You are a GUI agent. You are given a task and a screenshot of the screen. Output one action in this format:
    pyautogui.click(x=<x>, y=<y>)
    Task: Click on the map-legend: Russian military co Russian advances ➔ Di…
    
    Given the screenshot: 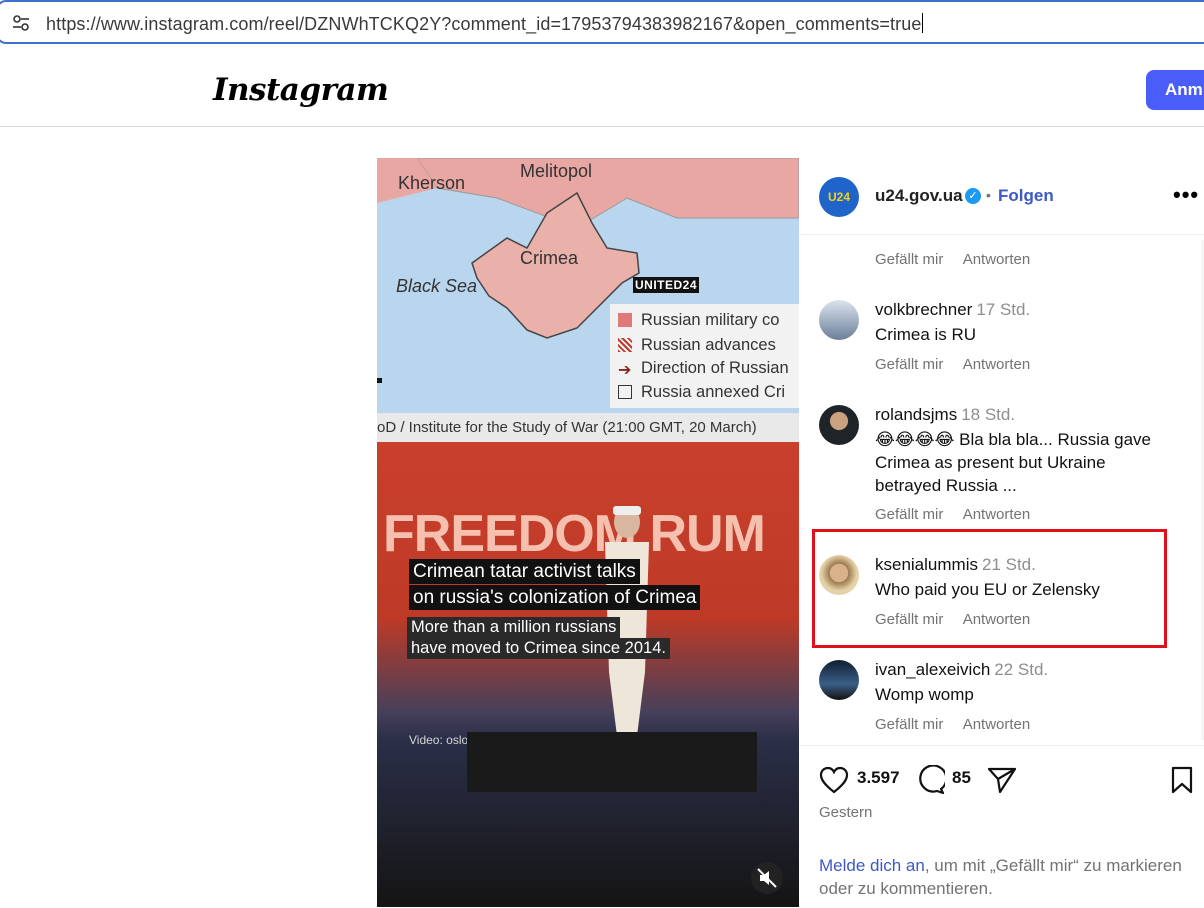 What is the action you would take?
    pyautogui.click(x=704, y=356)
    